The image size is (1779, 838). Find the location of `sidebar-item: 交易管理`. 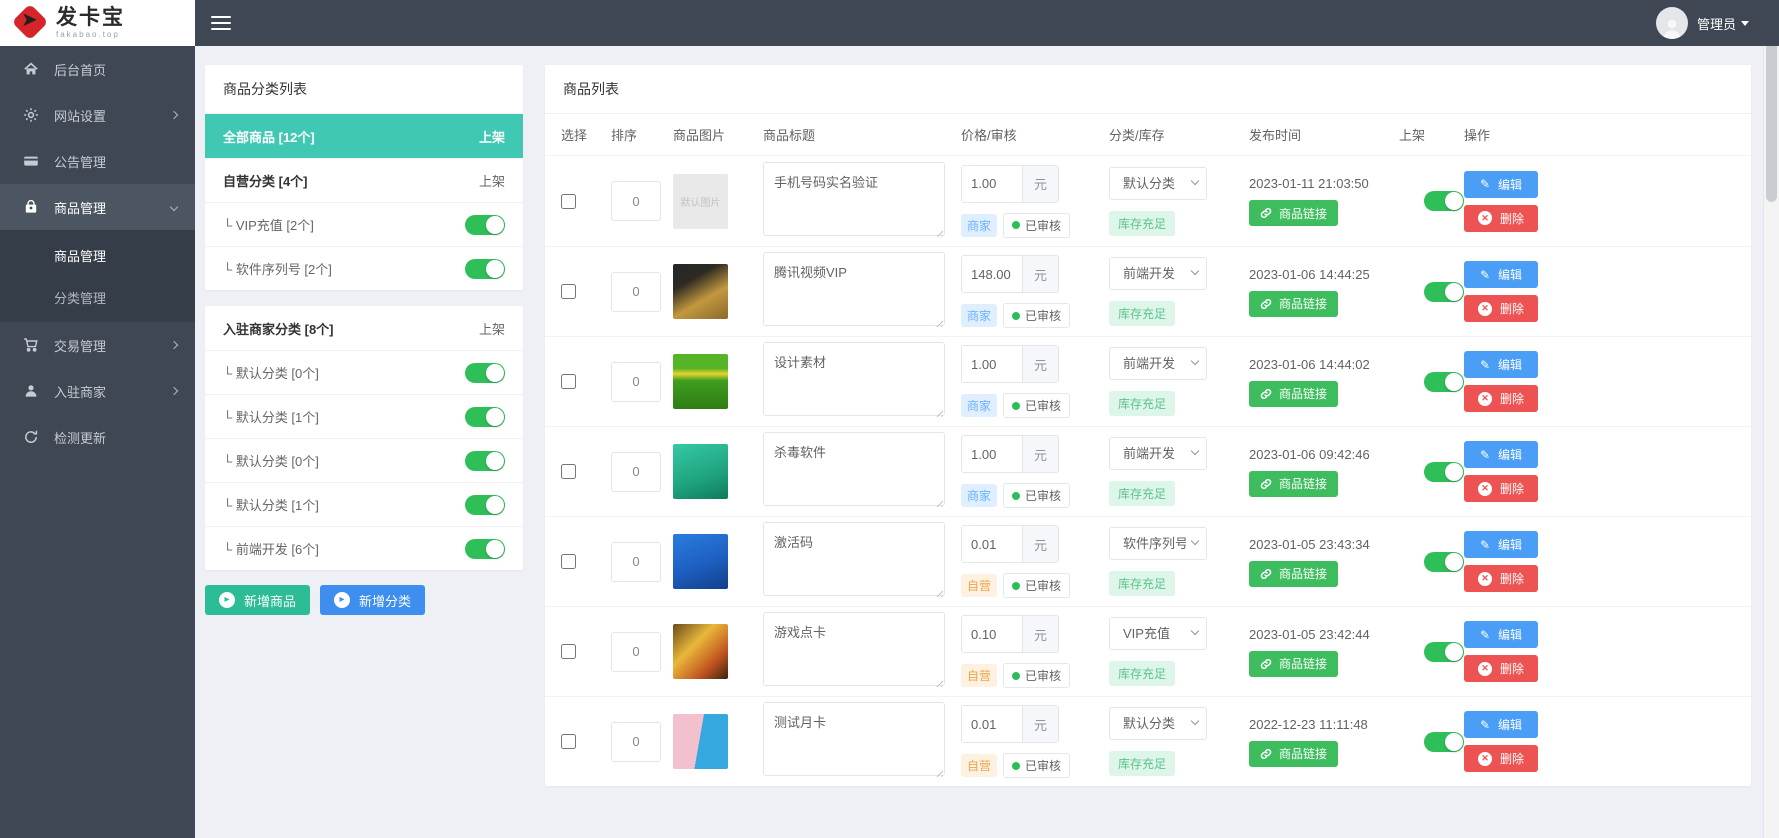

sidebar-item: 交易管理 is located at coordinates (97, 345).